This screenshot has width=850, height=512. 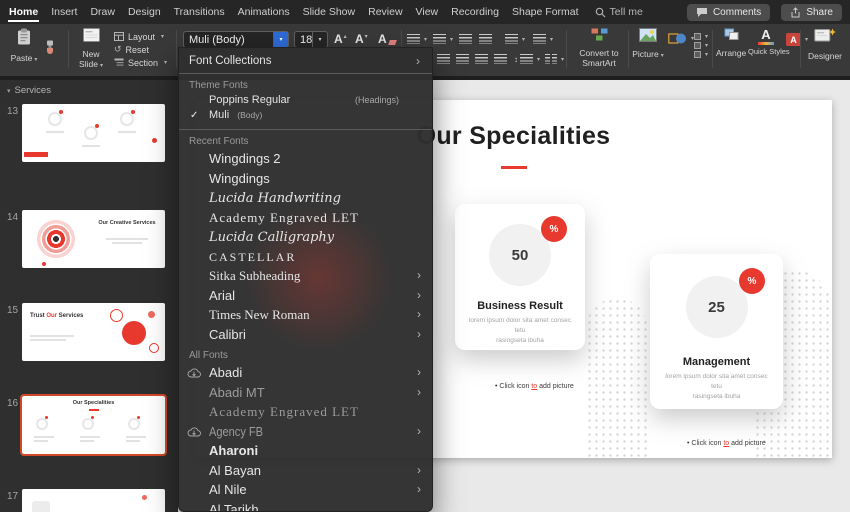 What do you see at coordinates (340, 39) in the screenshot?
I see `increase-font-size-button: A ▴` at bounding box center [340, 39].